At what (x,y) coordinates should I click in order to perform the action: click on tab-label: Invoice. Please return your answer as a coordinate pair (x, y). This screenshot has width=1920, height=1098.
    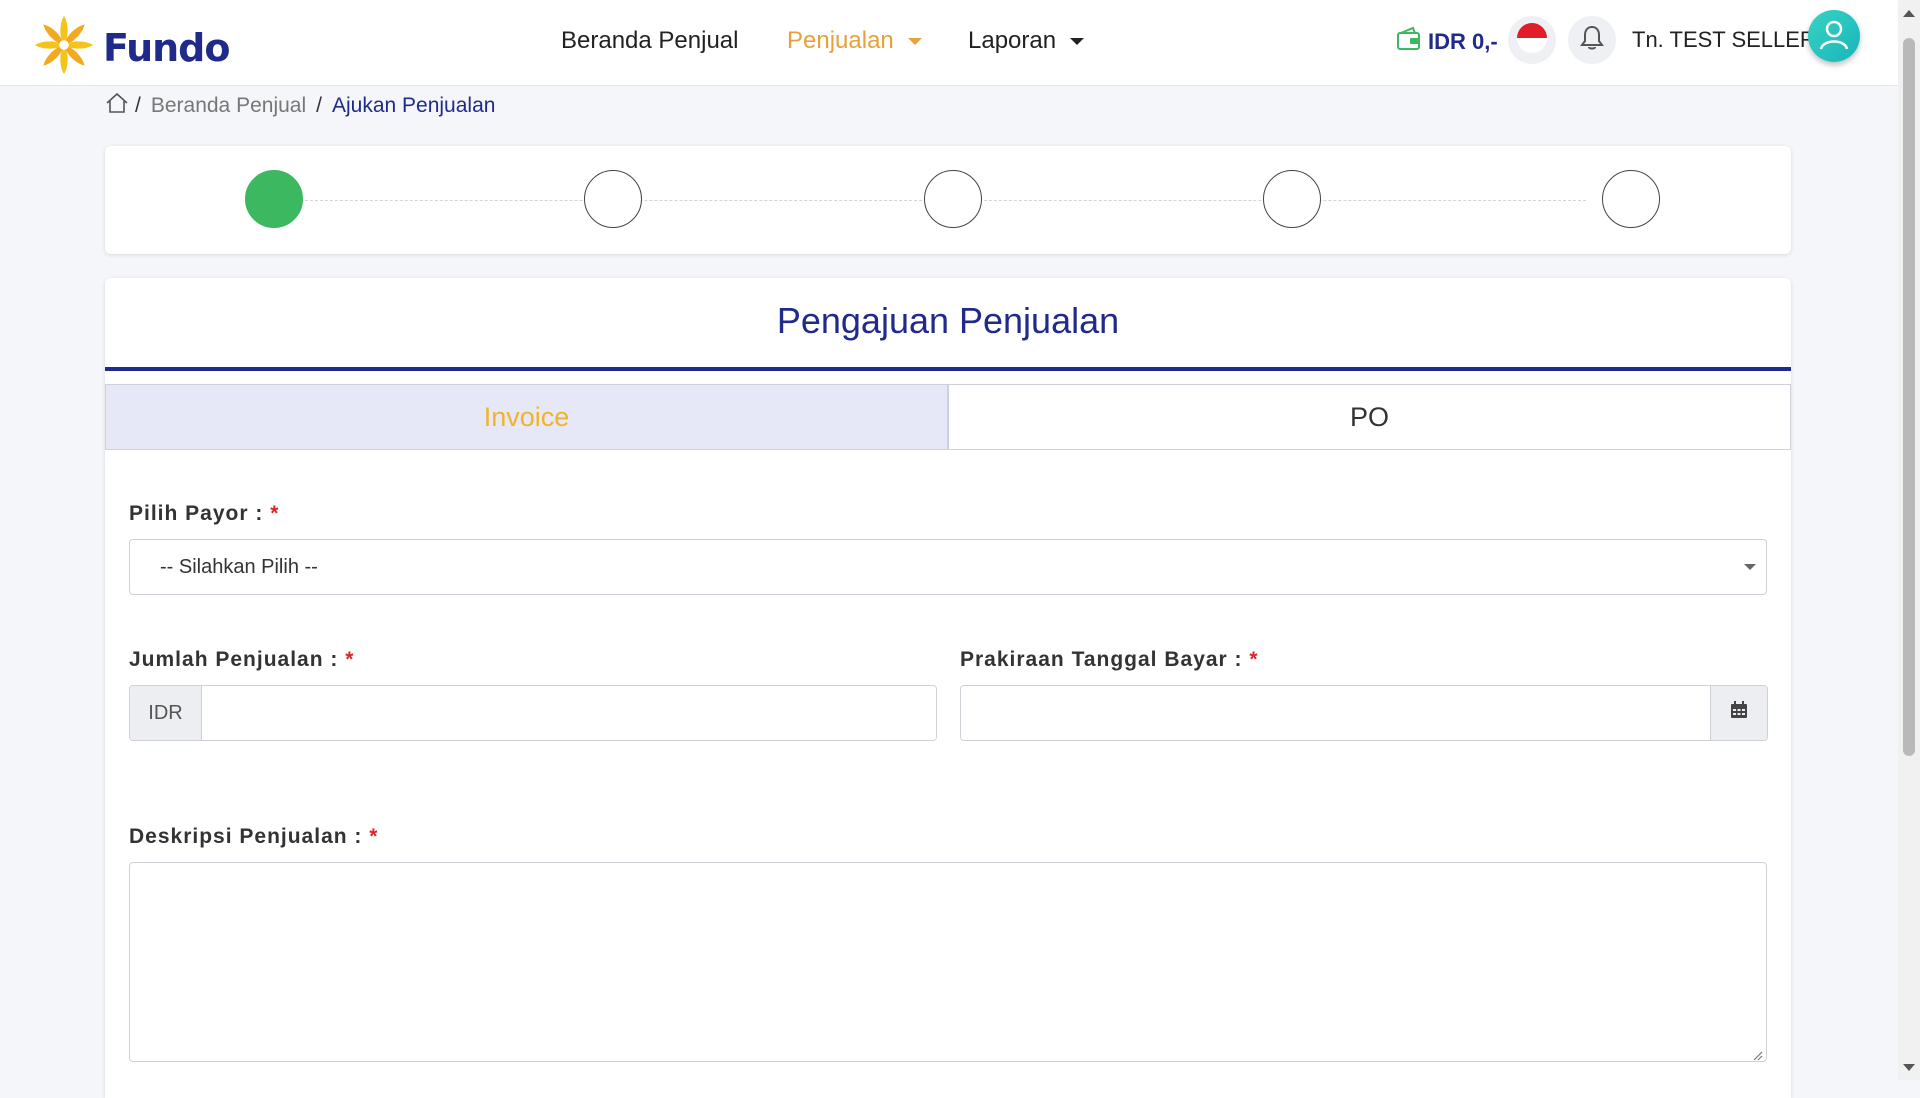
    Looking at the image, I should click on (526, 416).